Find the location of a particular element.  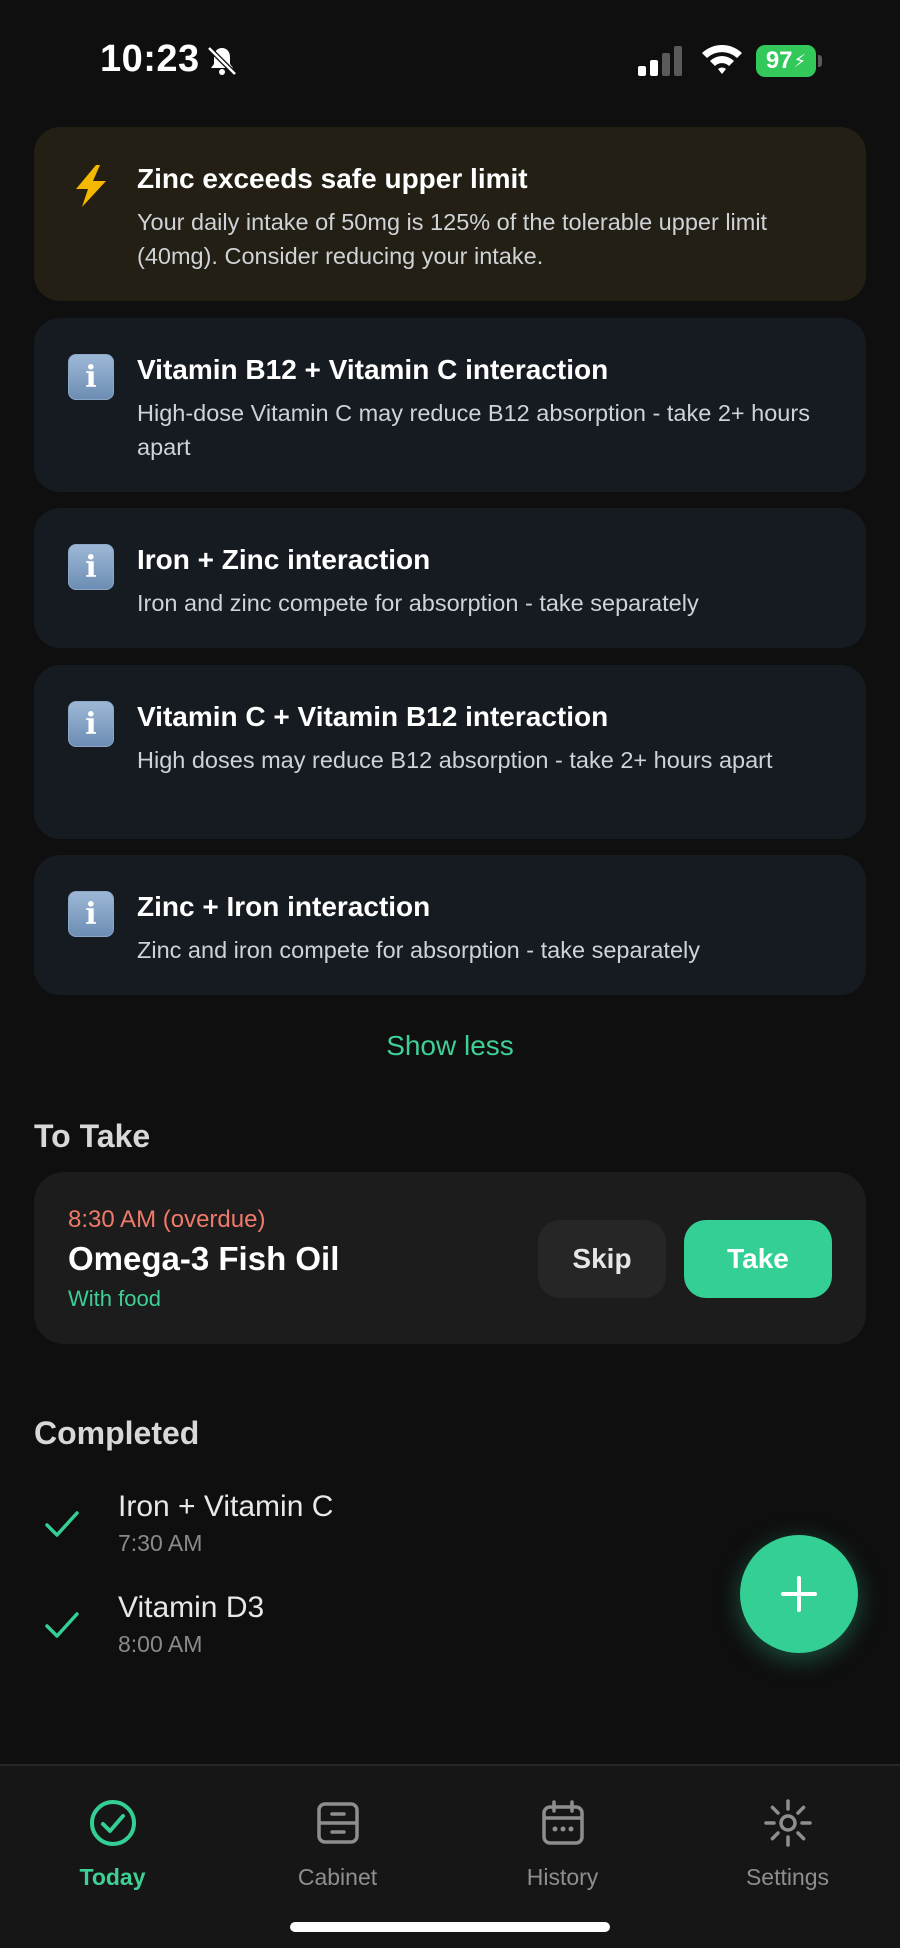

status-time: 10:23 is located at coordinates (150, 59).